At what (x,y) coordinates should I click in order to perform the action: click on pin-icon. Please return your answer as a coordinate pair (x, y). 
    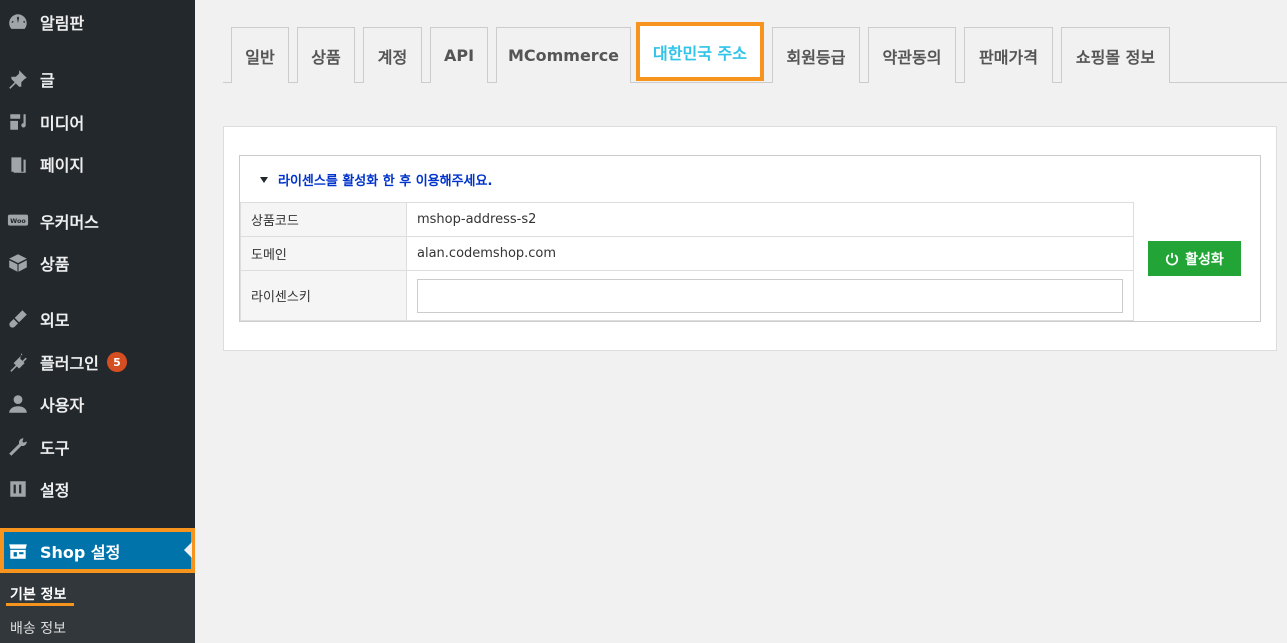
    Looking at the image, I should click on (18, 79).